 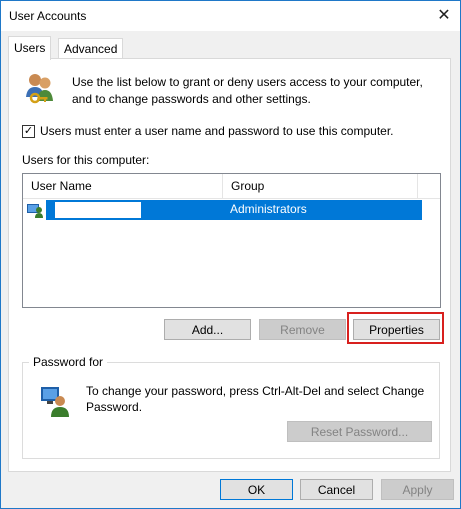 What do you see at coordinates (86, 160) in the screenshot?
I see `users-list-label: Users for this computer:` at bounding box center [86, 160].